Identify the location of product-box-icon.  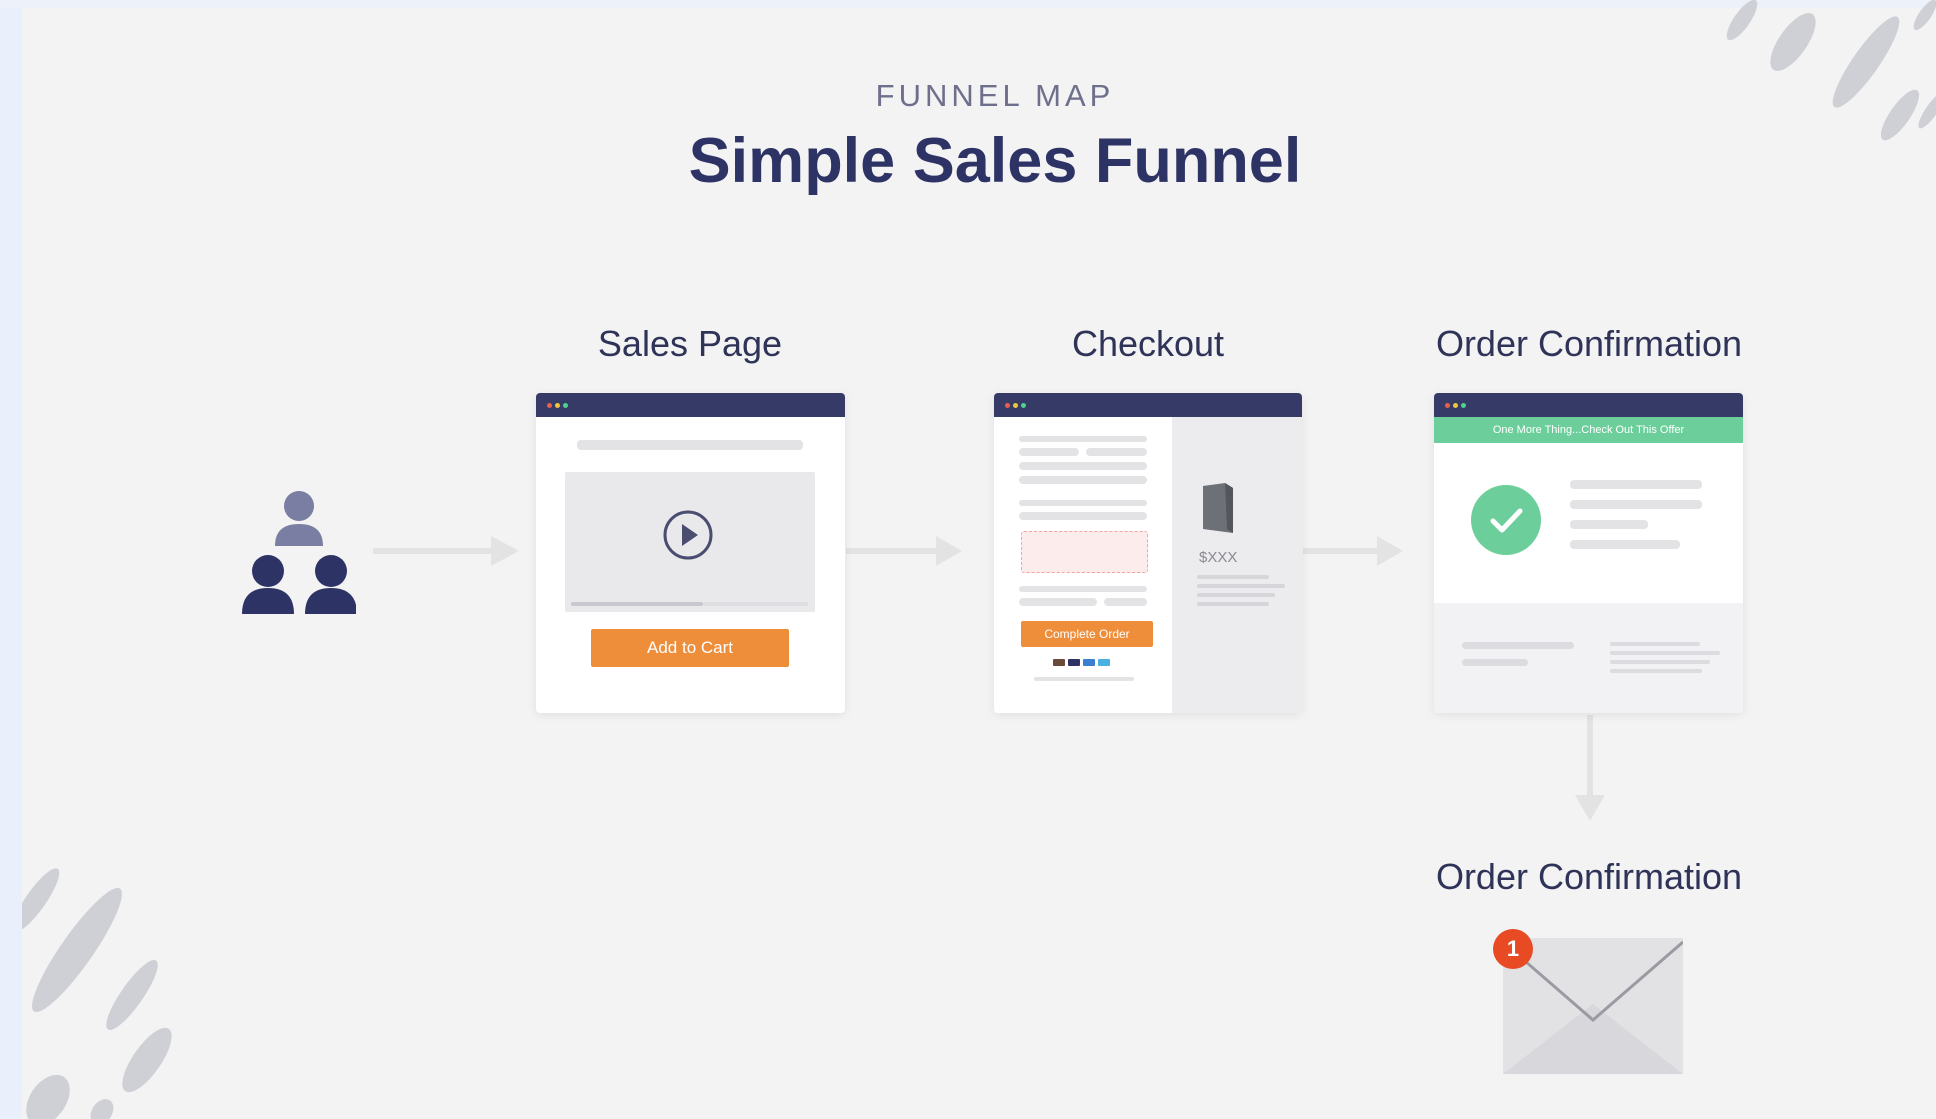
(1218, 508).